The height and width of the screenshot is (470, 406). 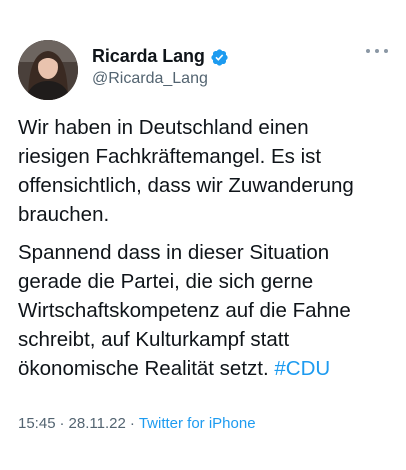 I want to click on author-name-row: Ricarda Lang, so click(x=160, y=56).